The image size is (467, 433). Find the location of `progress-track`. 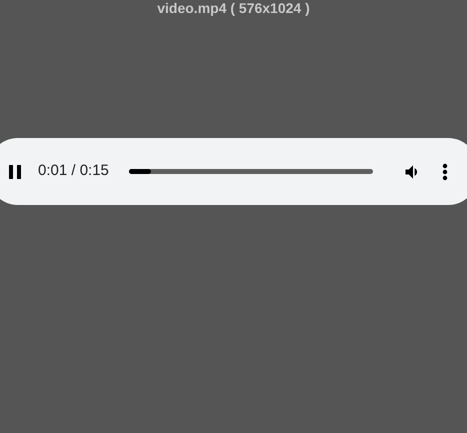

progress-track is located at coordinates (250, 171).